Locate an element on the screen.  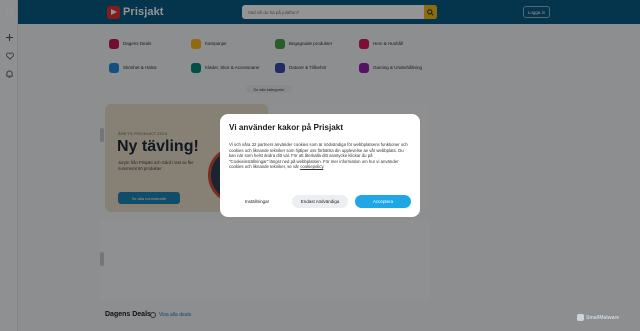
watermark-icon is located at coordinates (580, 317).